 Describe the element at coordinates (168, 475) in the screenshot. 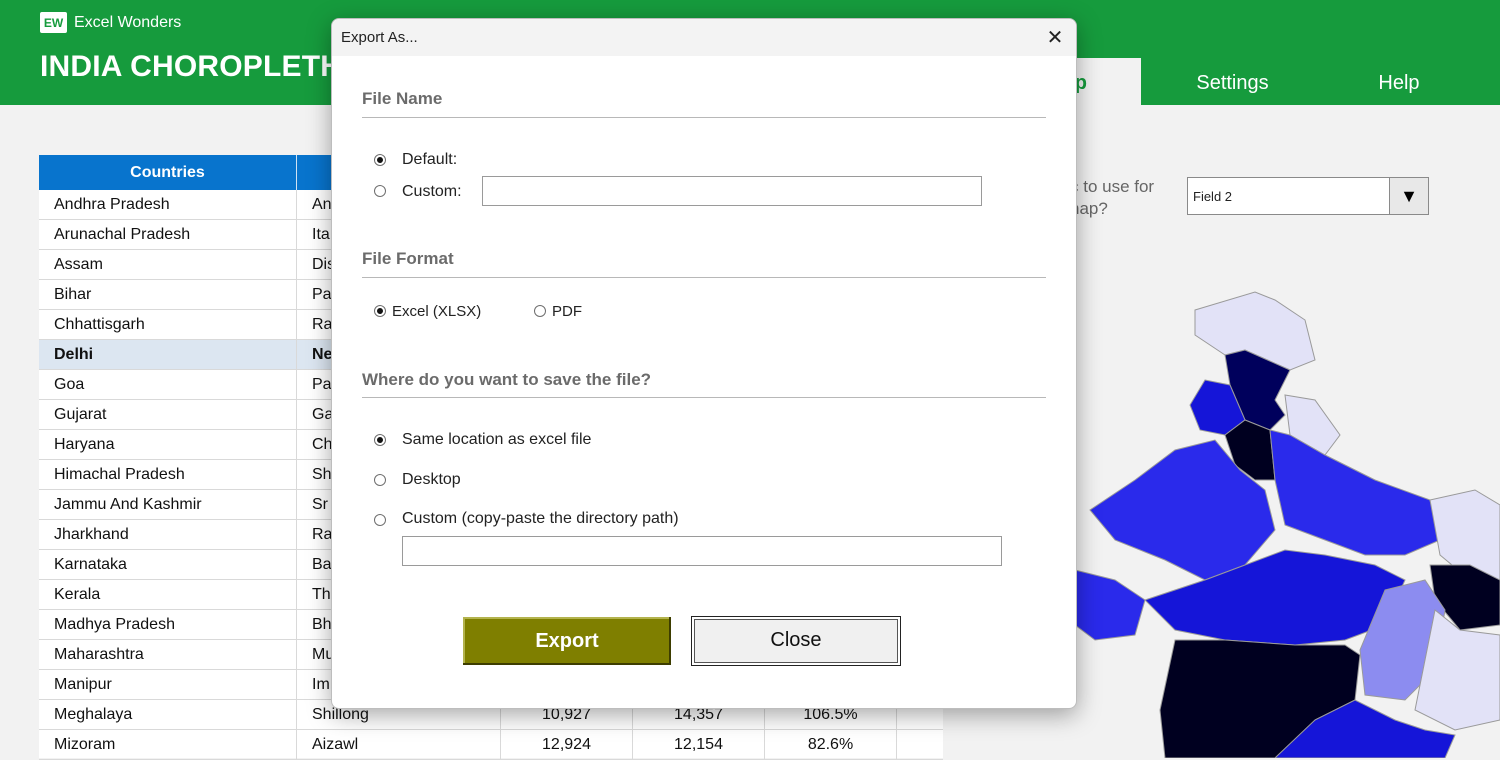

I see `state-name-cell: Himachal Pradesh` at that location.